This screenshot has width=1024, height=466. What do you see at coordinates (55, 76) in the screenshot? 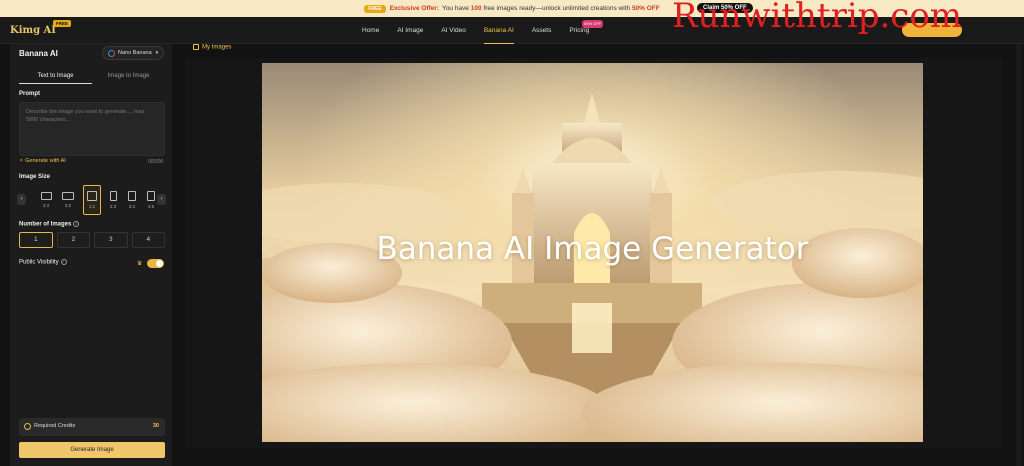
I see `tab-text-to-image: Text to Image` at bounding box center [55, 76].